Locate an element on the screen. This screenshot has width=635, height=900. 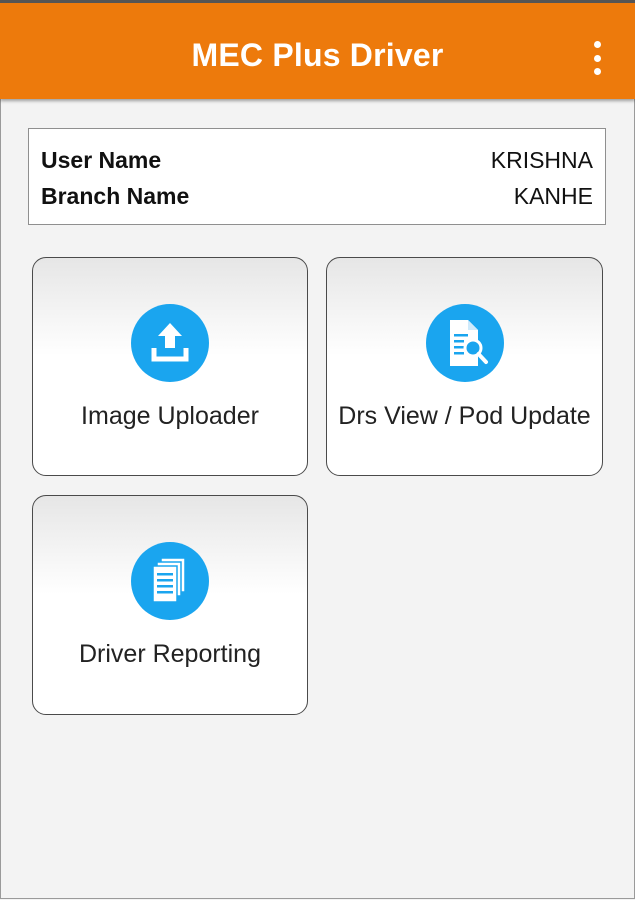
more-vert-icon is located at coordinates (597, 58).